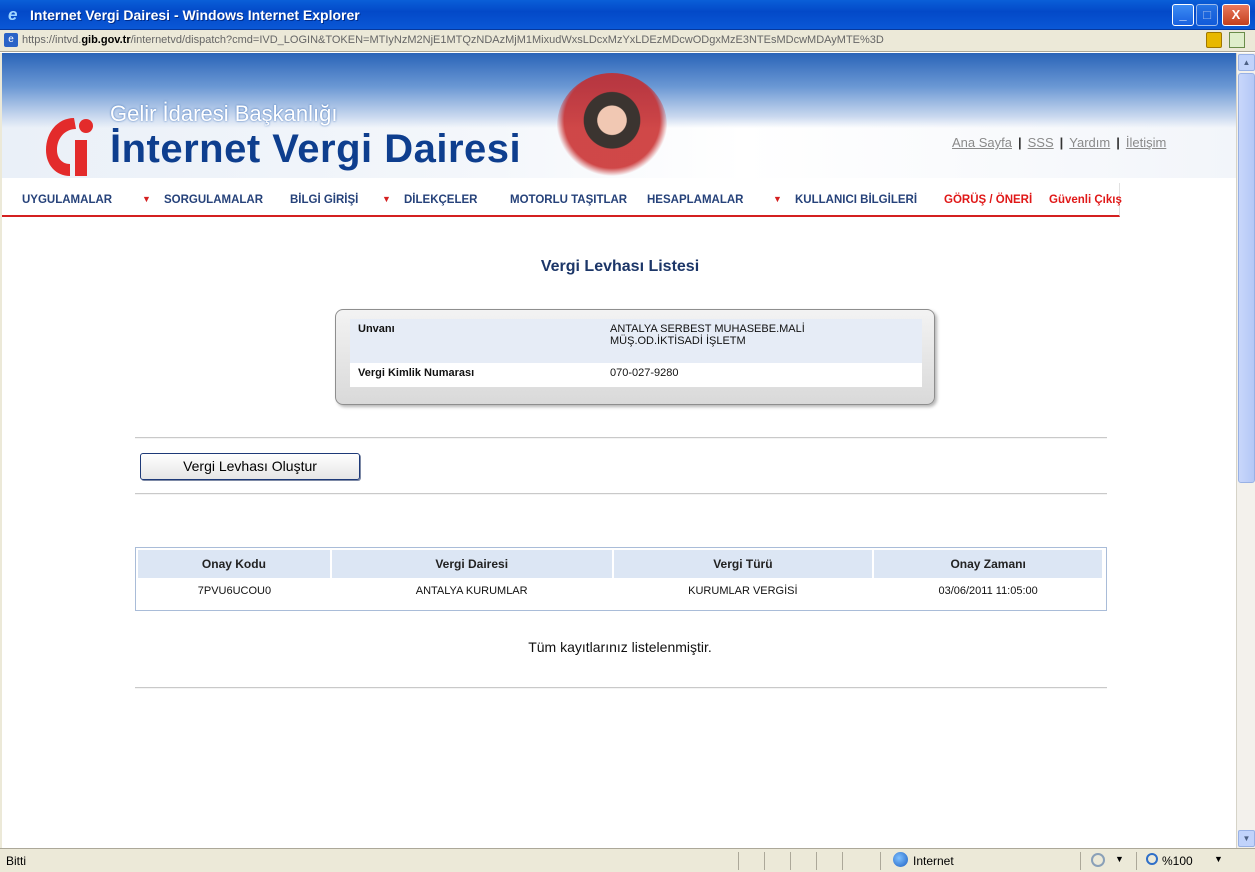 The height and width of the screenshot is (872, 1255). I want to click on help-link: Yardım, so click(1089, 142).